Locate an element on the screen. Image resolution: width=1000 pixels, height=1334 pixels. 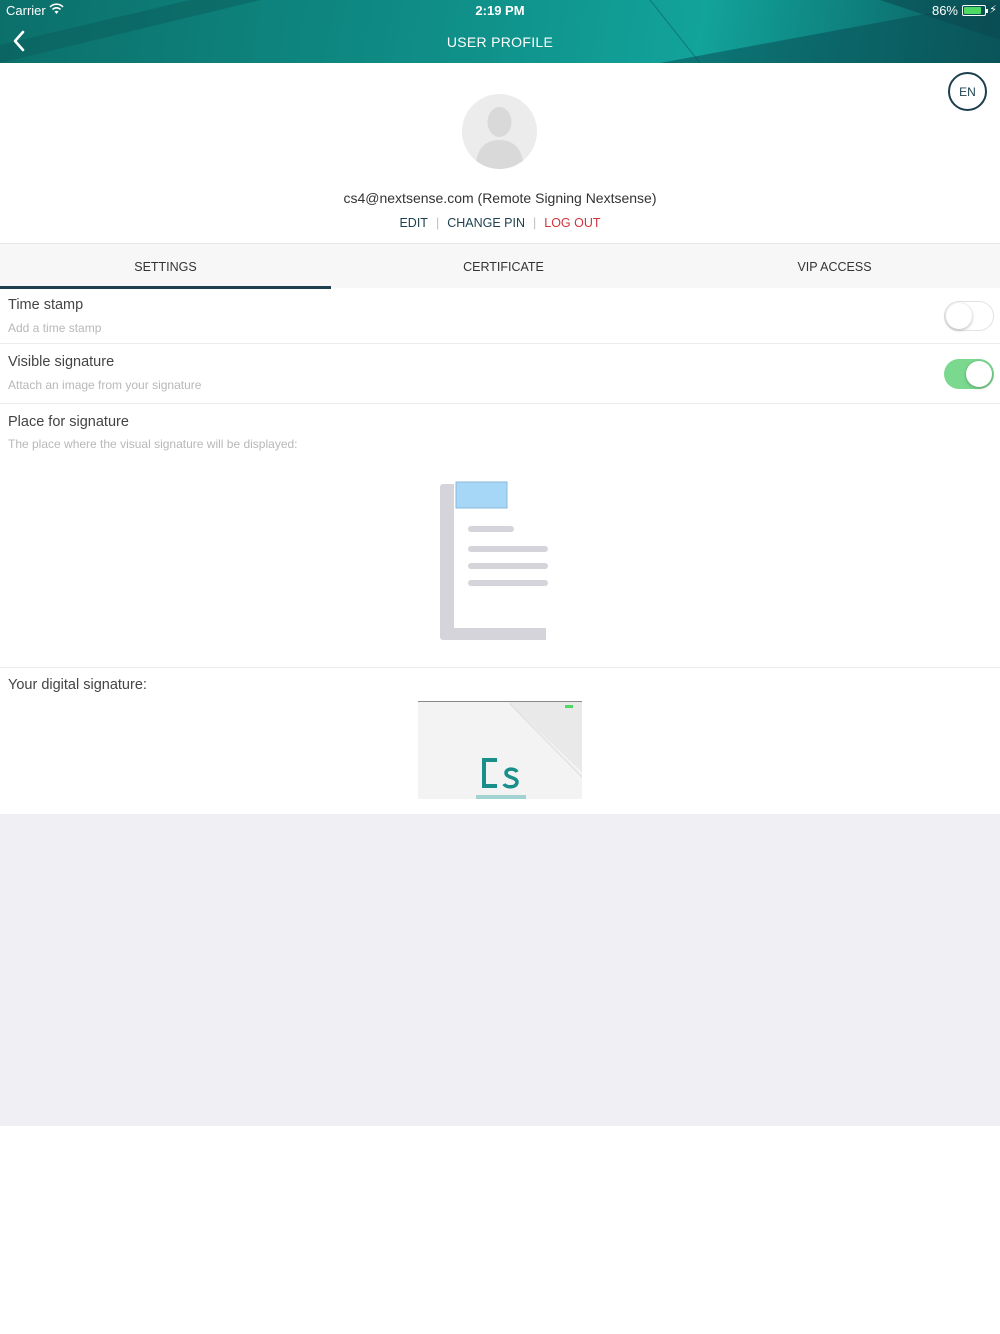
time-stamp-title: Time stamp is located at coordinates (46, 305).